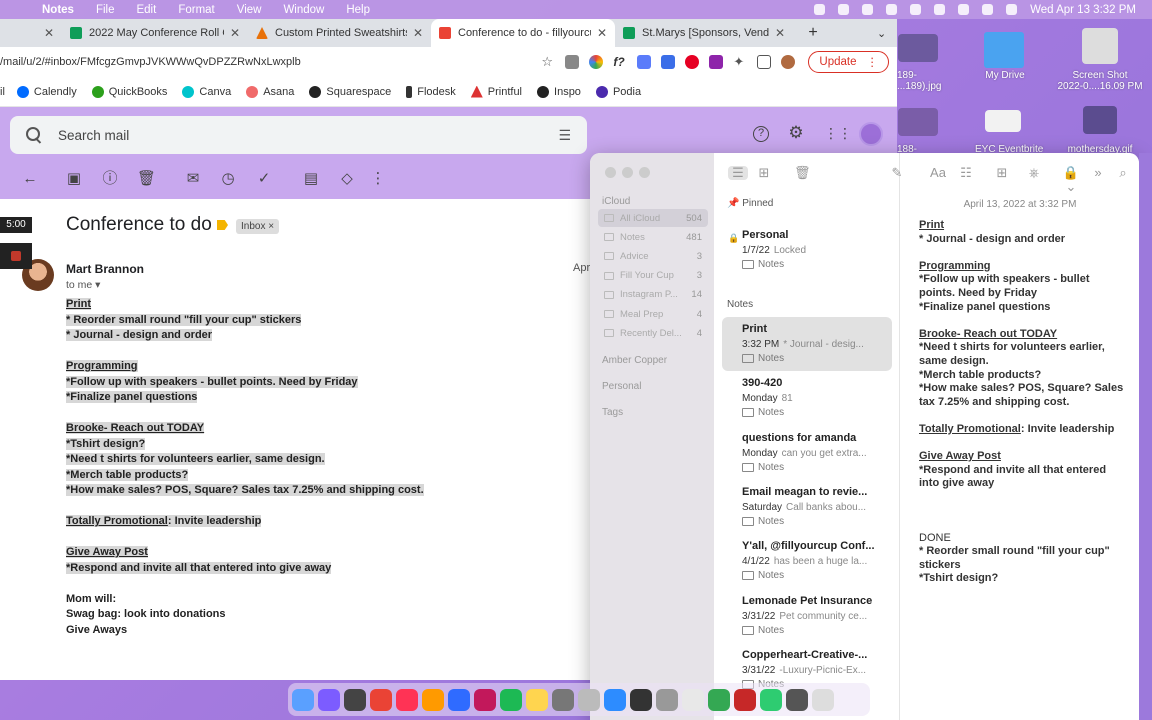 This screenshot has width=1152, height=720. I want to click on folder-item: Recently Del... 4, so click(653, 333).